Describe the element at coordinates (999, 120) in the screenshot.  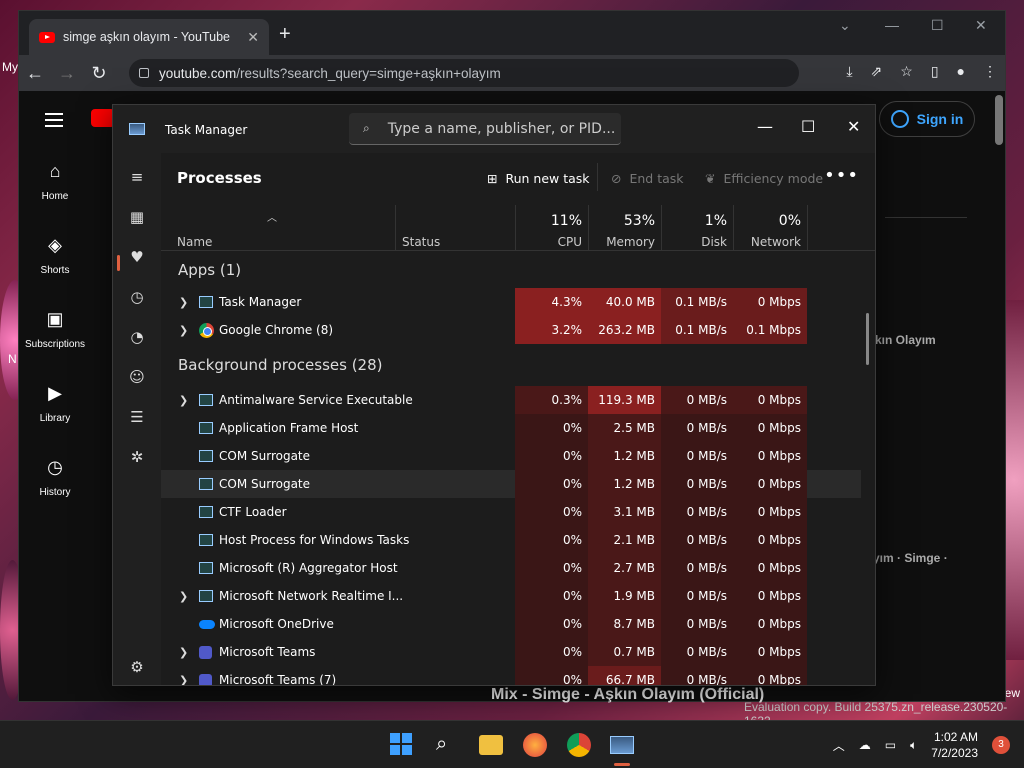
I see `page-scrollbar` at that location.